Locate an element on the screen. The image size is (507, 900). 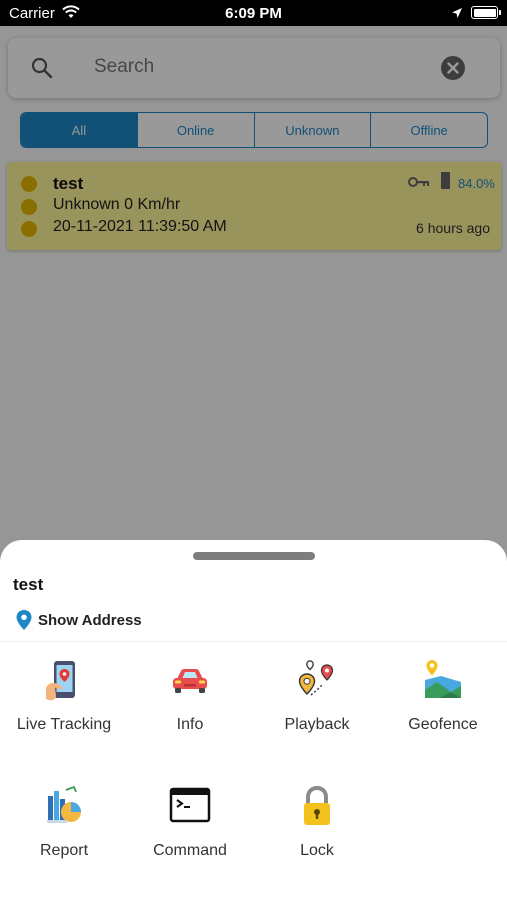
playback-route-icon is located at coordinates (316, 678).